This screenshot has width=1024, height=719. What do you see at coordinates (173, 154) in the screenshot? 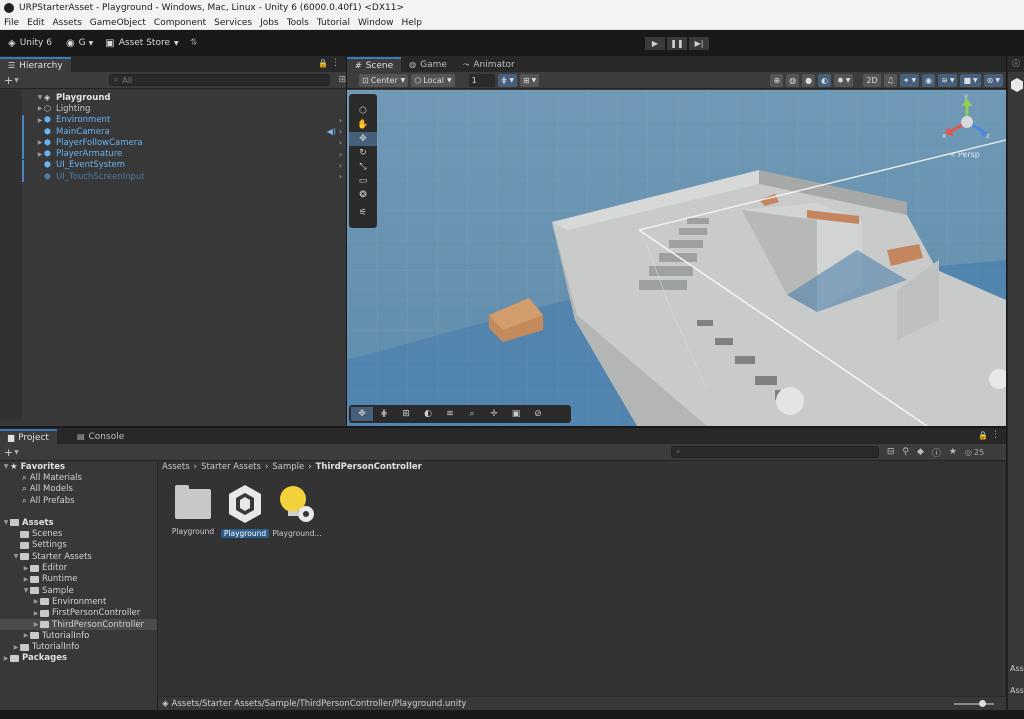
I see `hierarchy-item-playerarmature: ▶ ⬢ PlayerArmature ›` at bounding box center [173, 154].